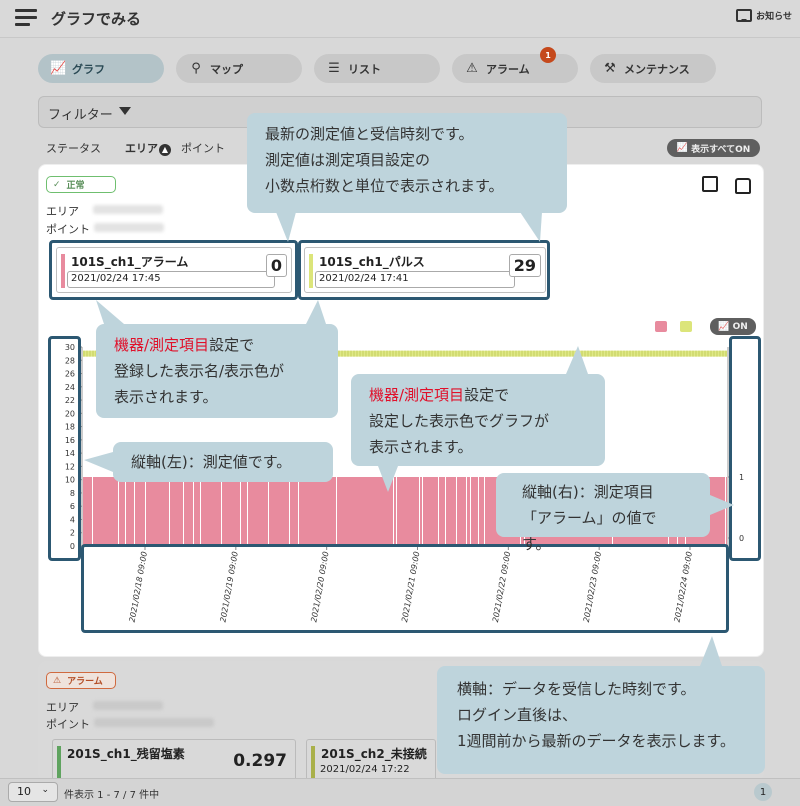 The width and height of the screenshot is (800, 806). Describe the element at coordinates (126, 754) in the screenshot. I see `tile-name: 201S_ch1_残留塩素` at that location.